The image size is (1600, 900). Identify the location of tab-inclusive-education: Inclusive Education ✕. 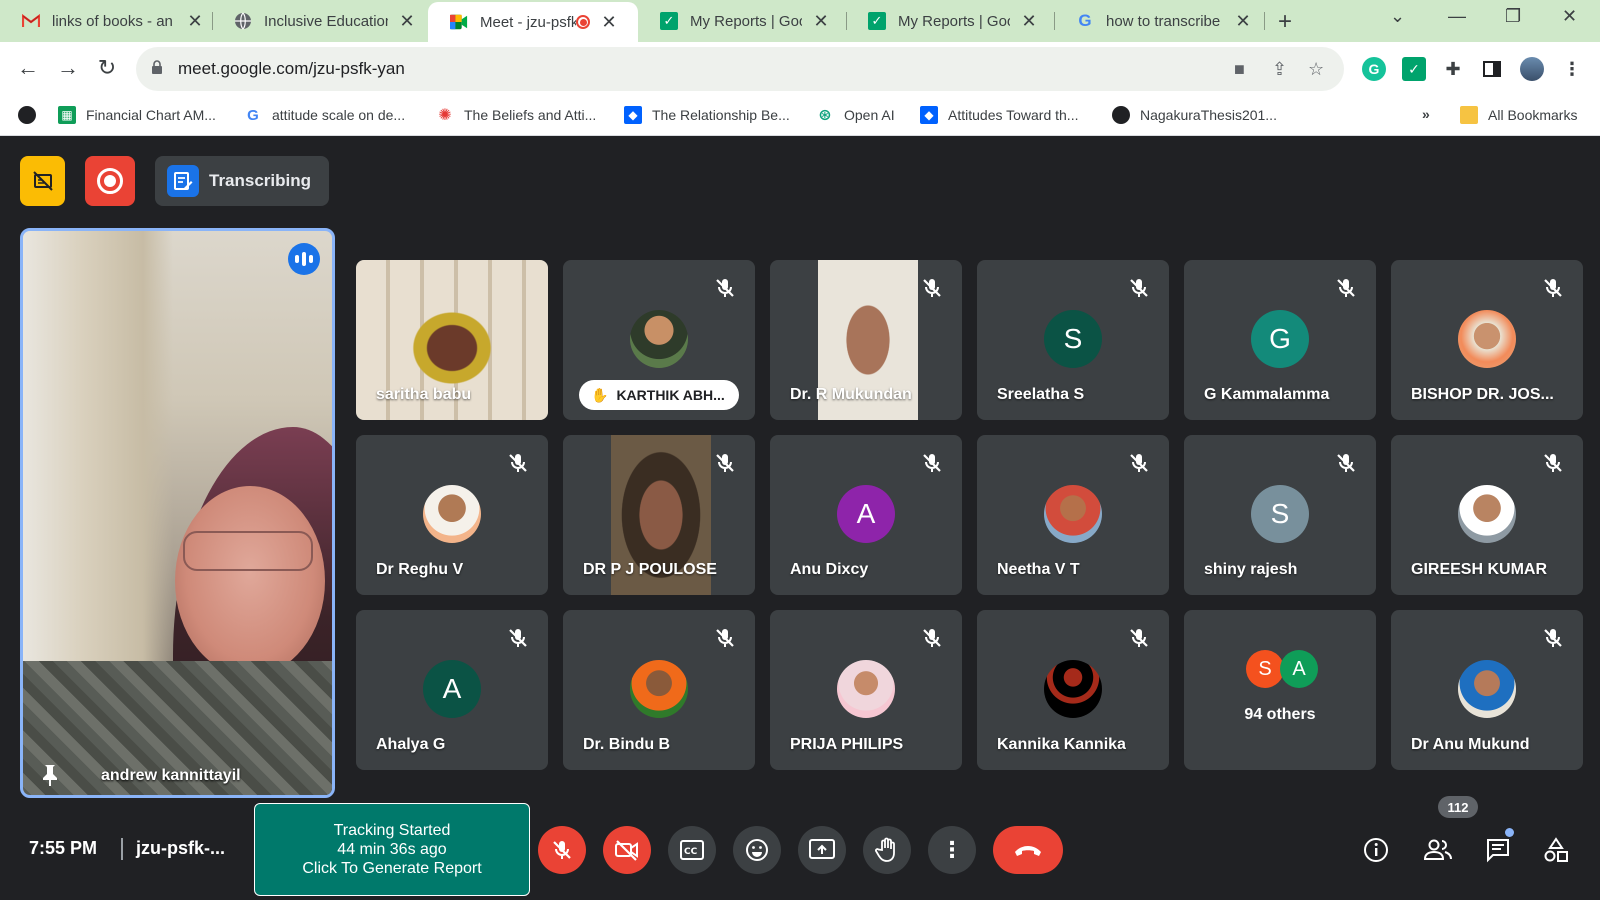
(319, 21).